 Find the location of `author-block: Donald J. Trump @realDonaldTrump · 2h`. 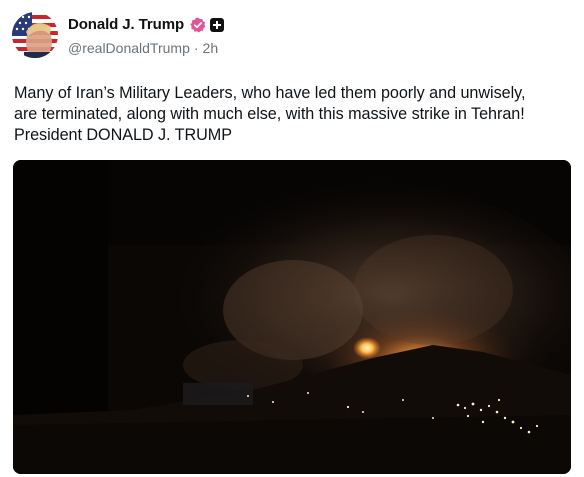

author-block: Donald J. Trump @realDonaldTrump · 2h is located at coordinates (146, 35).